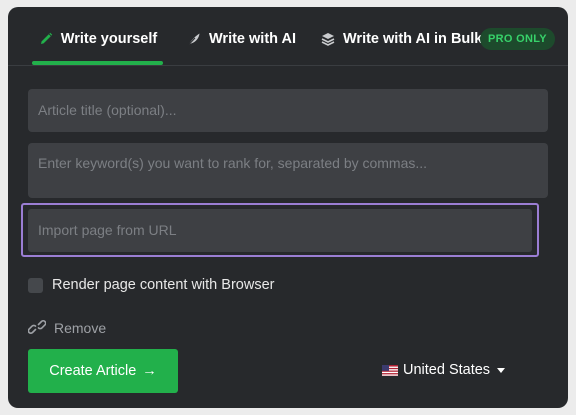  I want to click on create-article-button: Create Article →, so click(103, 371).